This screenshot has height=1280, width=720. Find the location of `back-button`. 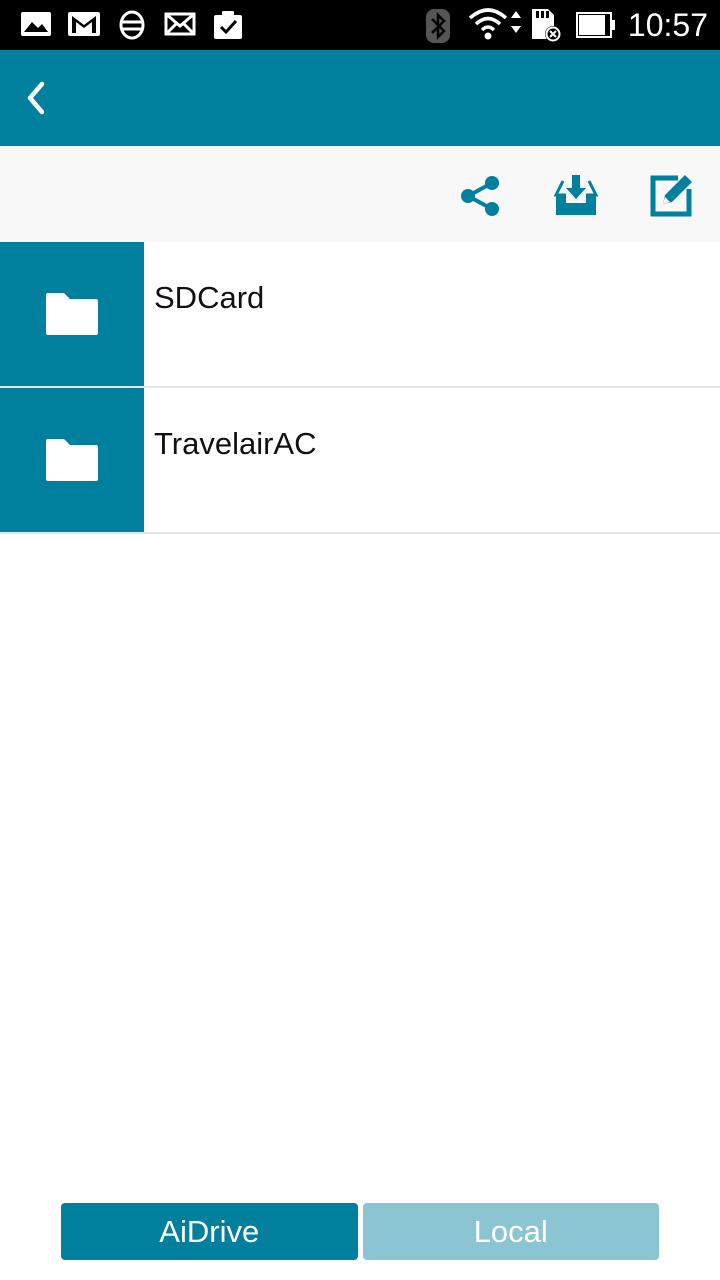

back-button is located at coordinates (36, 98).